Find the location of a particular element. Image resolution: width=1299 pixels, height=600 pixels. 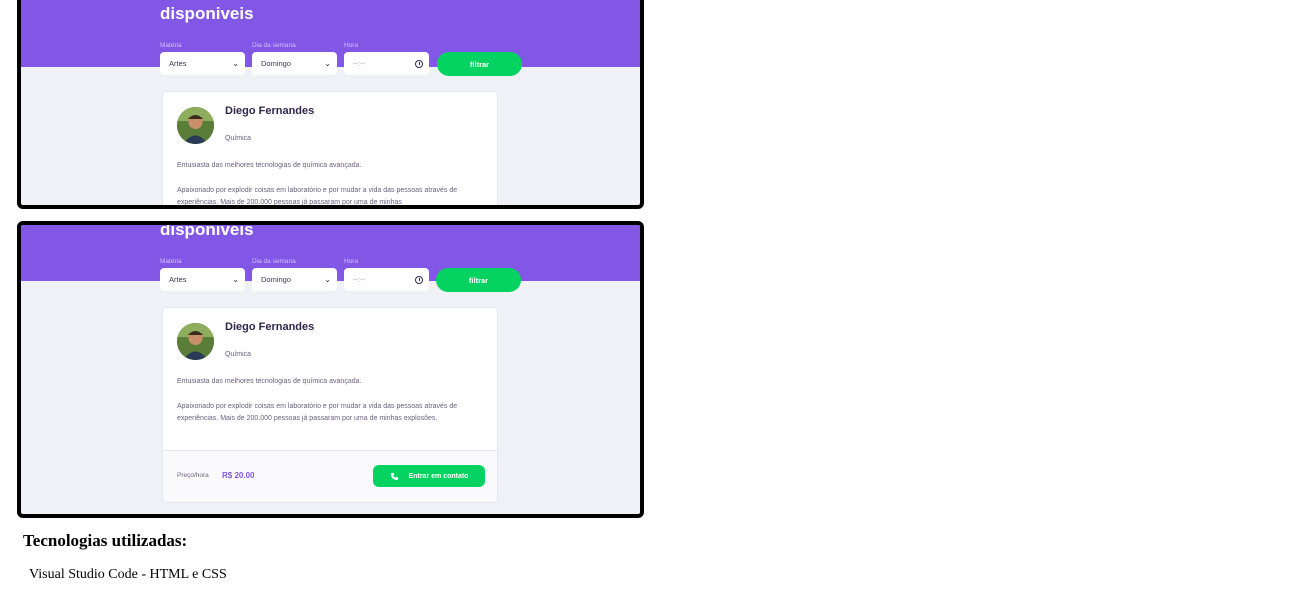

technologies-item: Visual Studio Code - HTML e CSS is located at coordinates (128, 574).